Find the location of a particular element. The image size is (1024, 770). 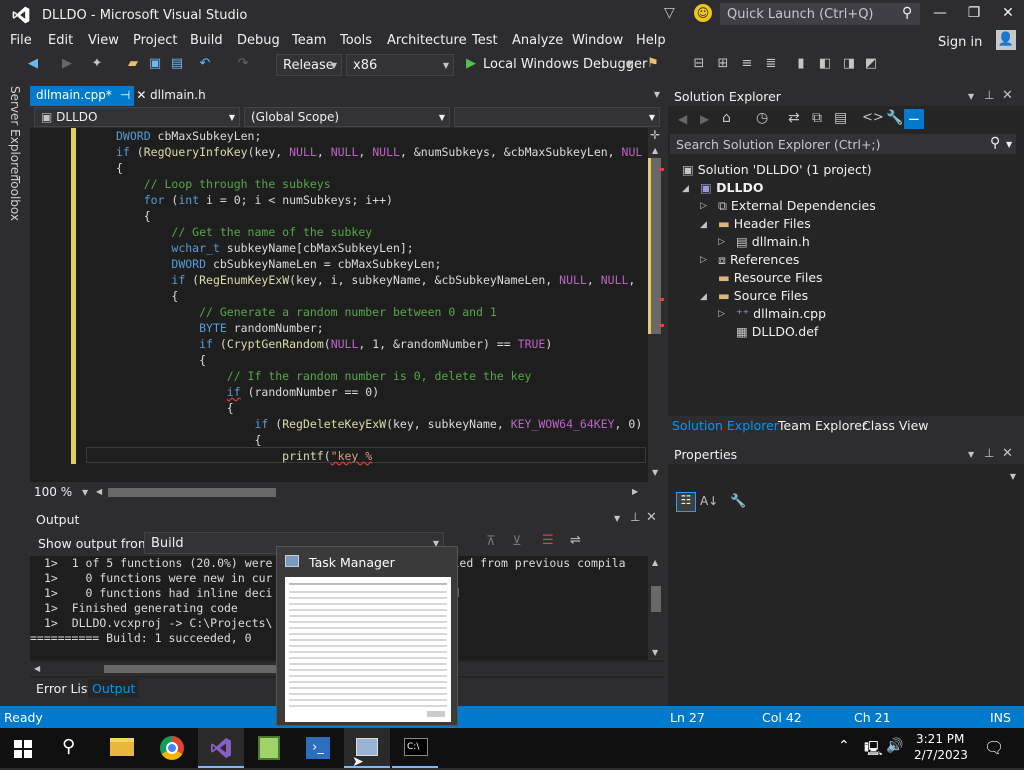

windows-start-icon is located at coordinates (23, 749).